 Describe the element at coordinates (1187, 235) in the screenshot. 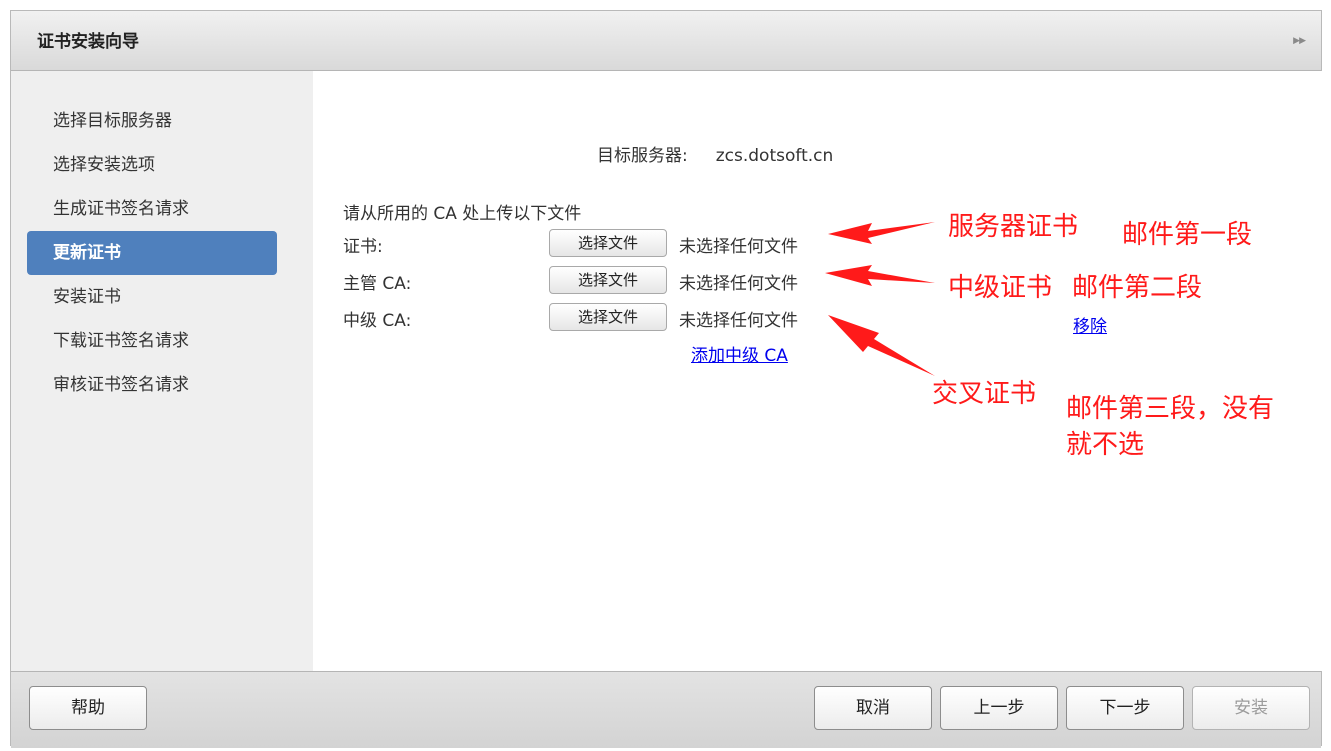

I see `annotation-mail-part-1: 邮件第一段` at that location.